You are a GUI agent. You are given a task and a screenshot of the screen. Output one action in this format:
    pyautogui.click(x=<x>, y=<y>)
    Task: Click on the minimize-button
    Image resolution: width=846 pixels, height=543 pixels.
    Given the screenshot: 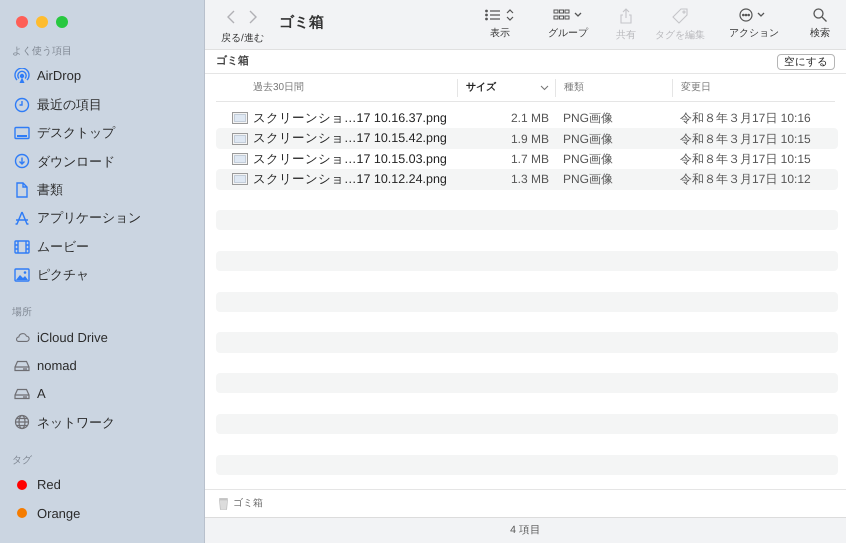 What is the action you would take?
    pyautogui.click(x=42, y=22)
    